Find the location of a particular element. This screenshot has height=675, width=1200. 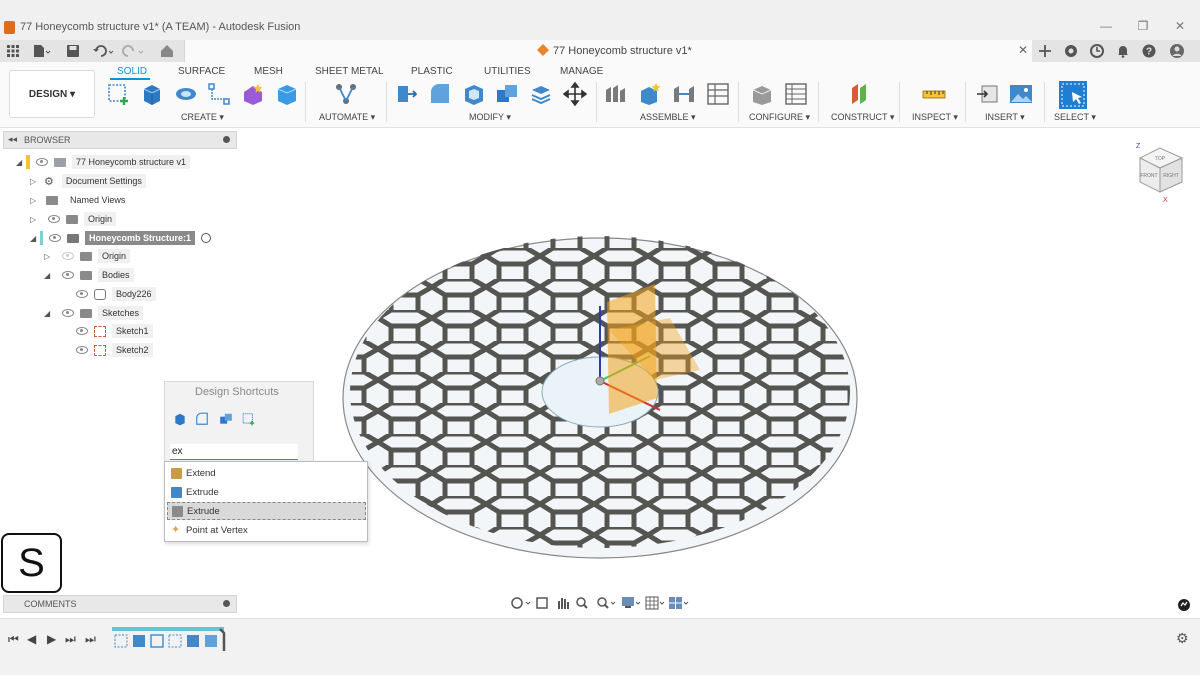

press-pull-icon is located at coordinates (406, 94).